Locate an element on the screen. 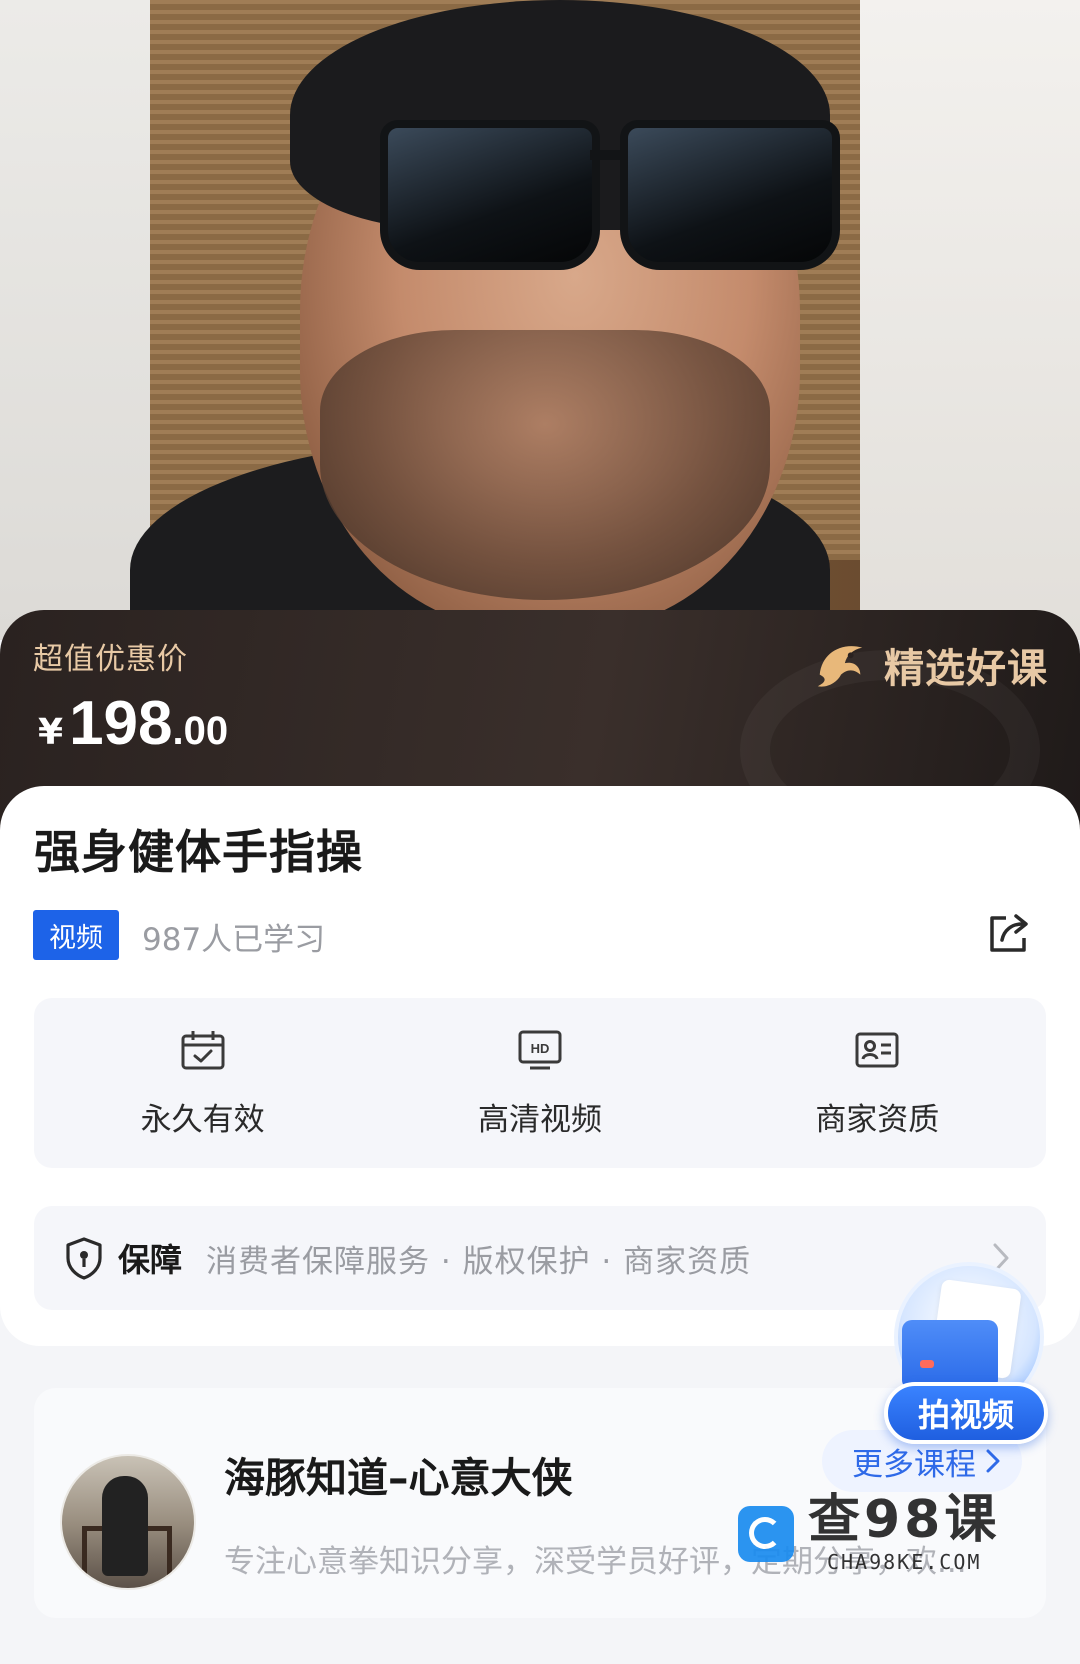 This screenshot has height=1664, width=1080. content-type-tag: 视频 is located at coordinates (76, 935).